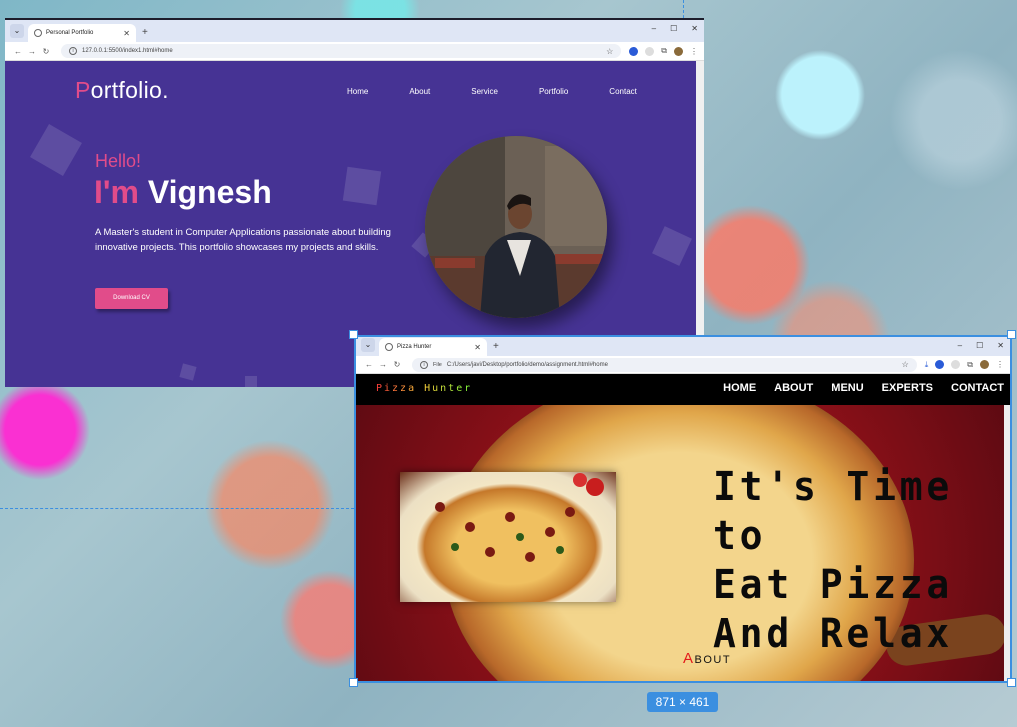 The height and width of the screenshot is (727, 1017). I want to click on extensions-area: ⧉ ⋮, so click(663, 51).